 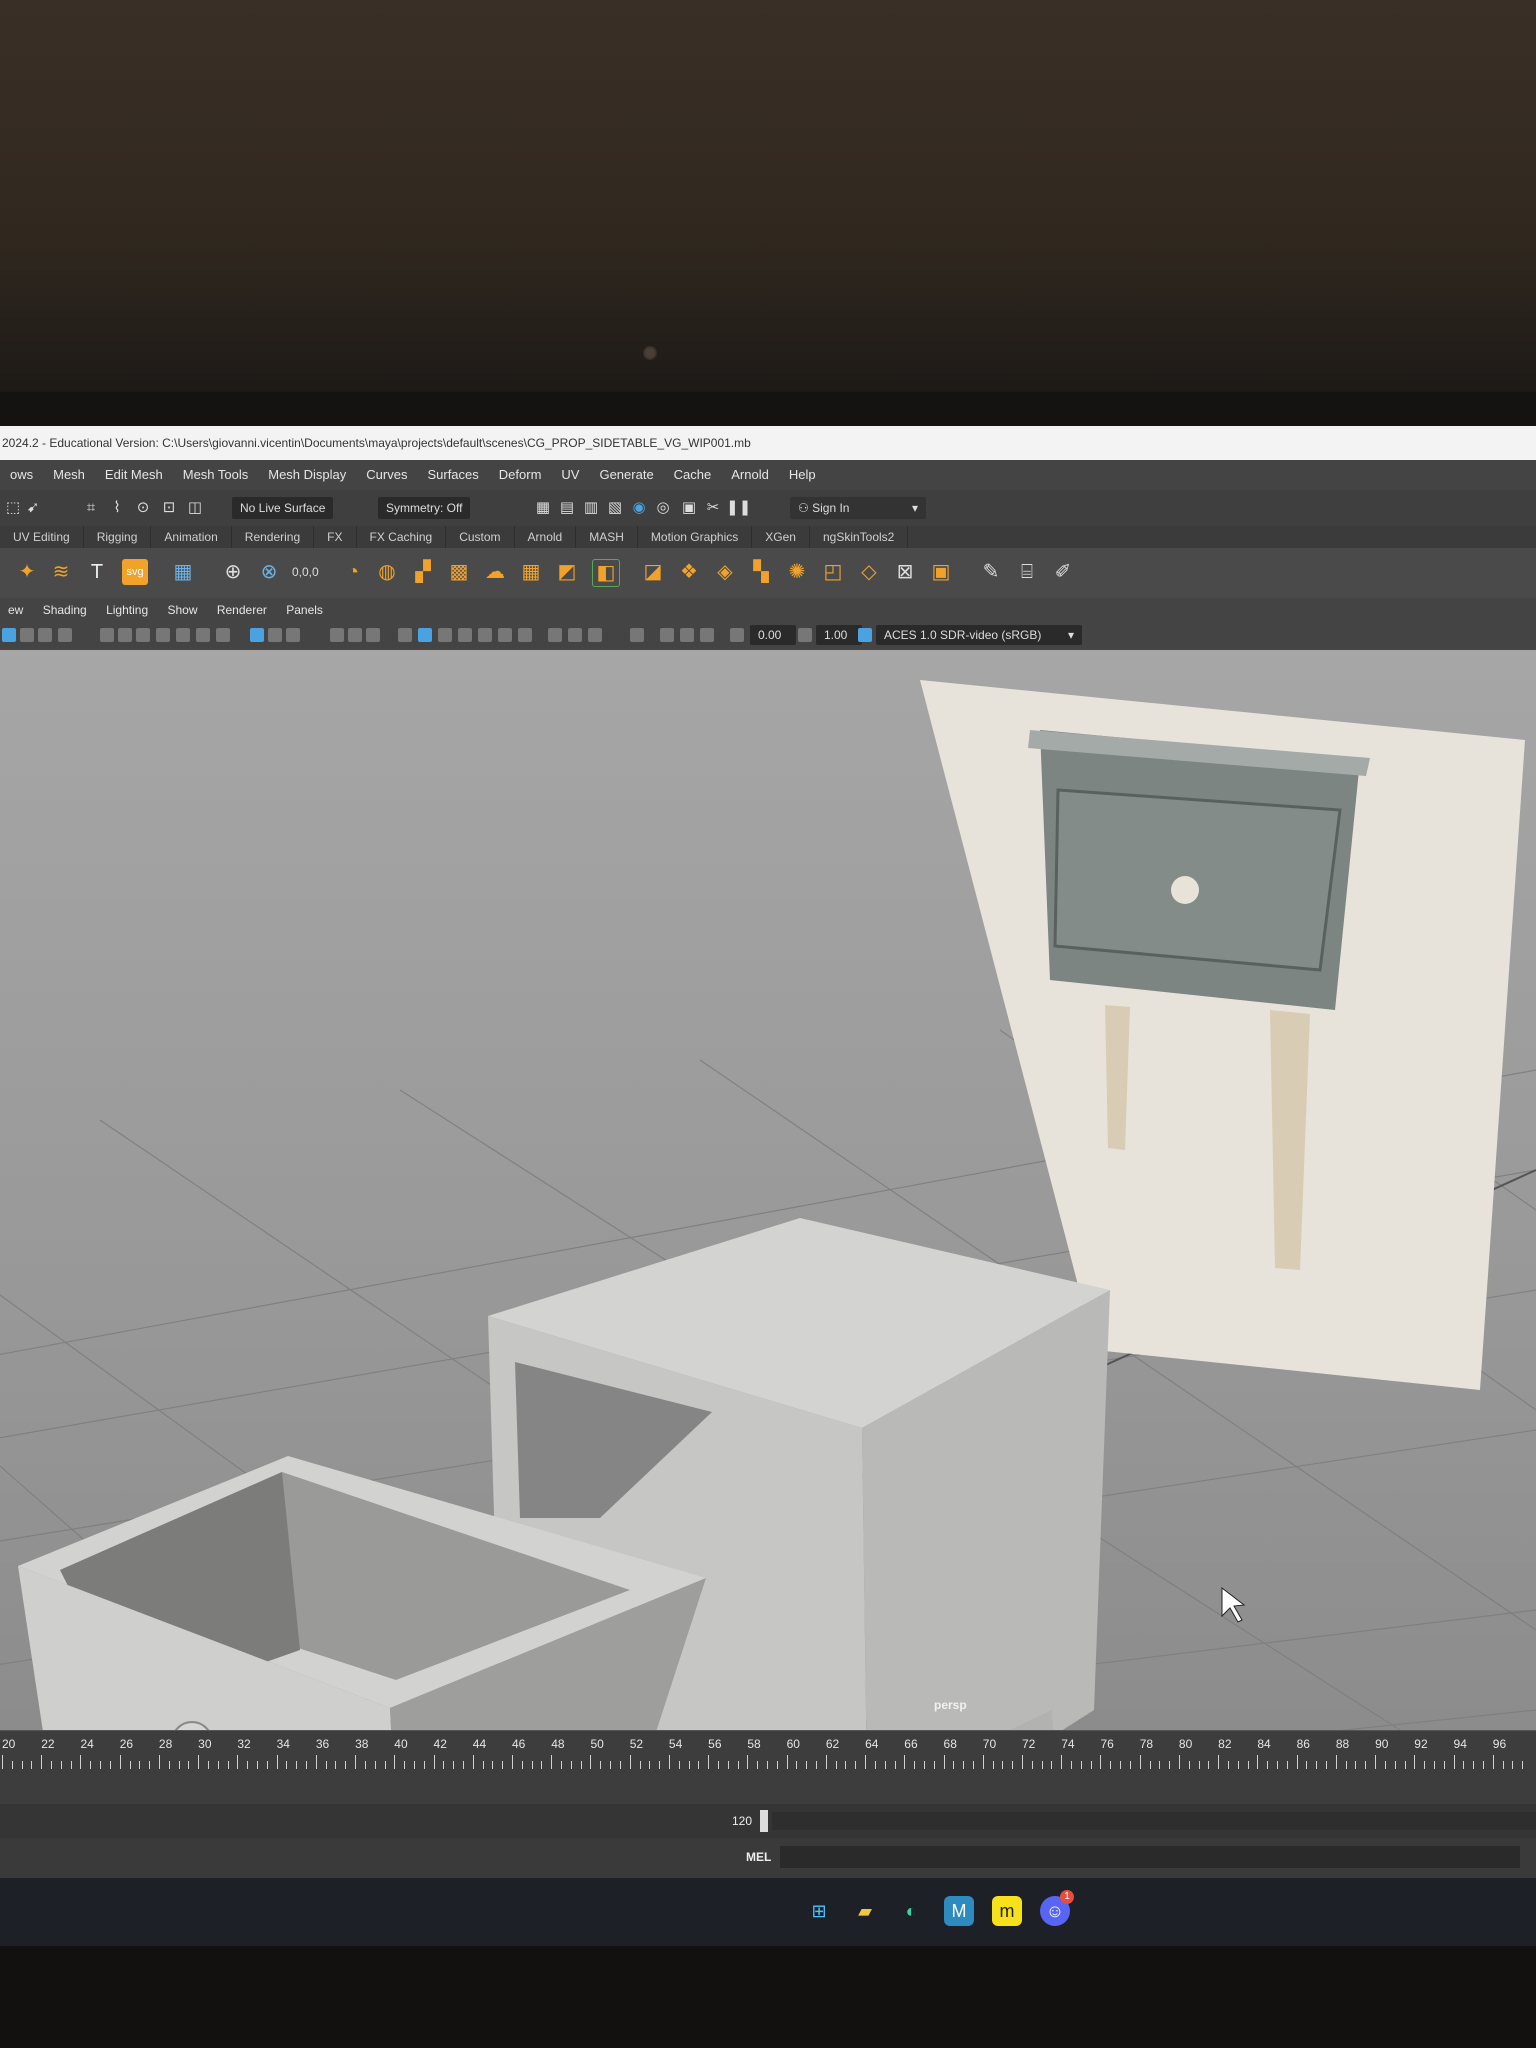 What do you see at coordinates (33, 508) in the screenshot?
I see `cursor-icon: ➹` at bounding box center [33, 508].